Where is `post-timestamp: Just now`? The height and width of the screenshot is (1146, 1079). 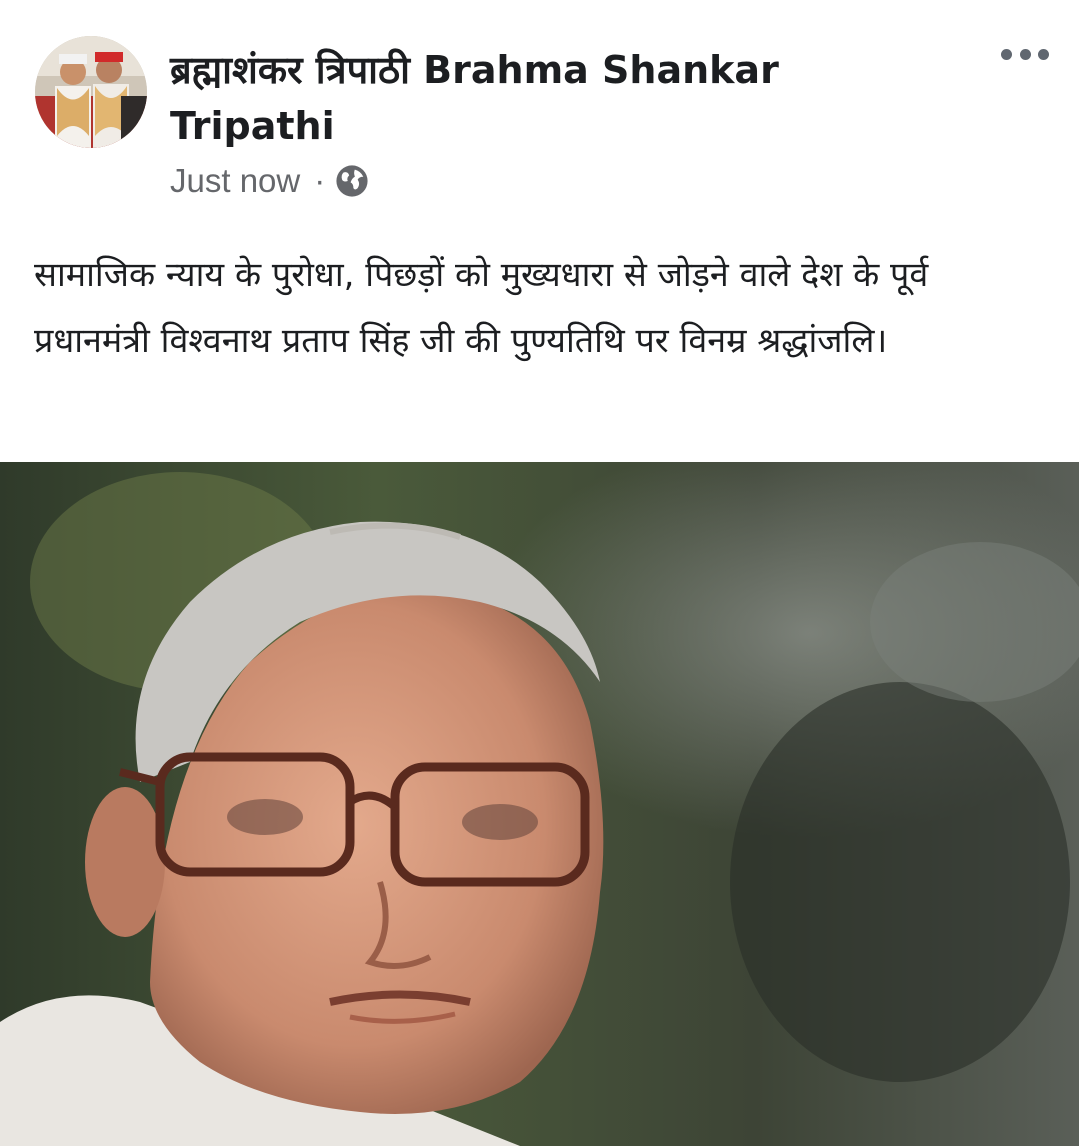
post-timestamp: Just now is located at coordinates (235, 181).